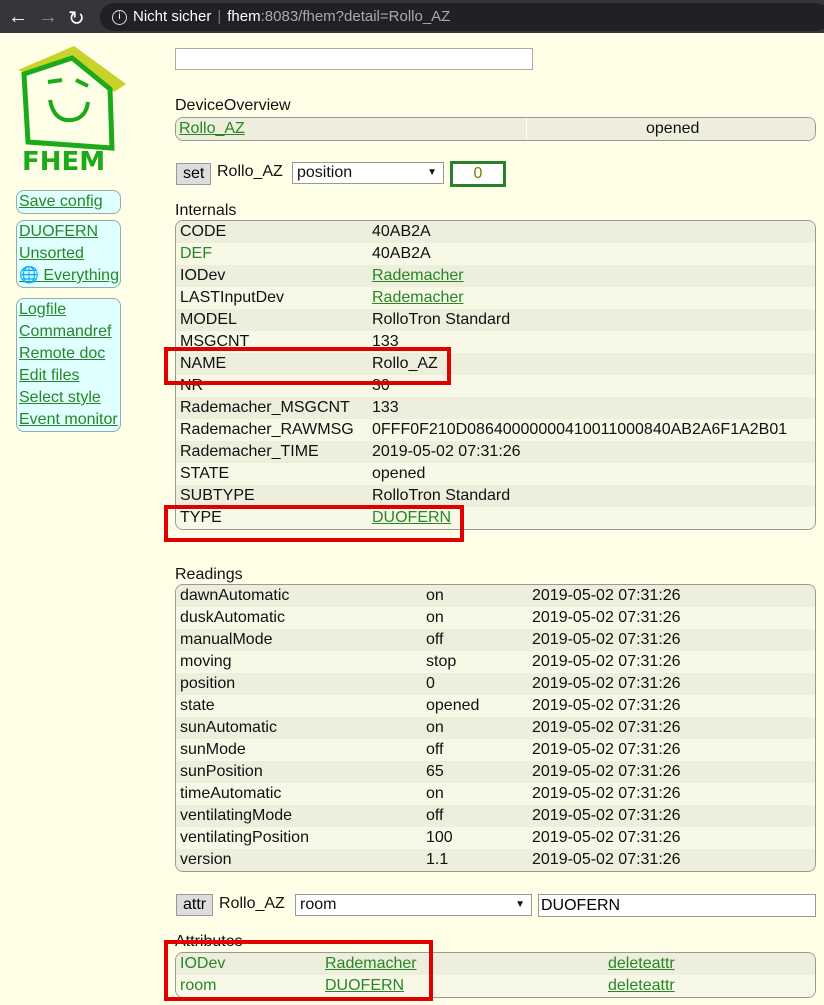 The image size is (824, 1005). What do you see at coordinates (495, 129) in the screenshot?
I see `device-overview-table: Rollo_AZ opened` at bounding box center [495, 129].